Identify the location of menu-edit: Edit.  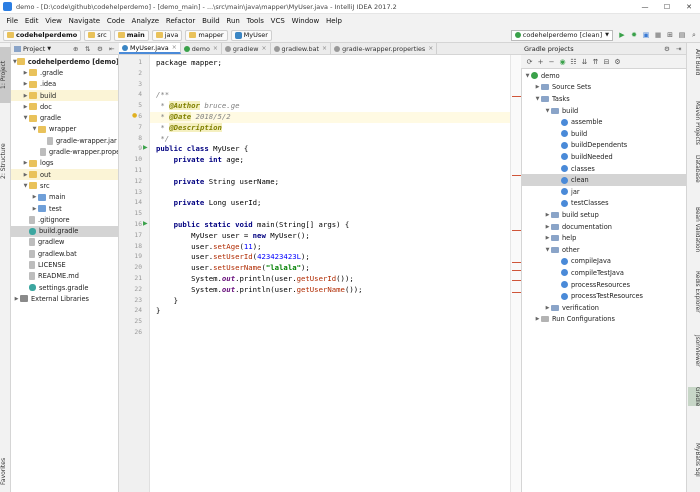
(32, 21).